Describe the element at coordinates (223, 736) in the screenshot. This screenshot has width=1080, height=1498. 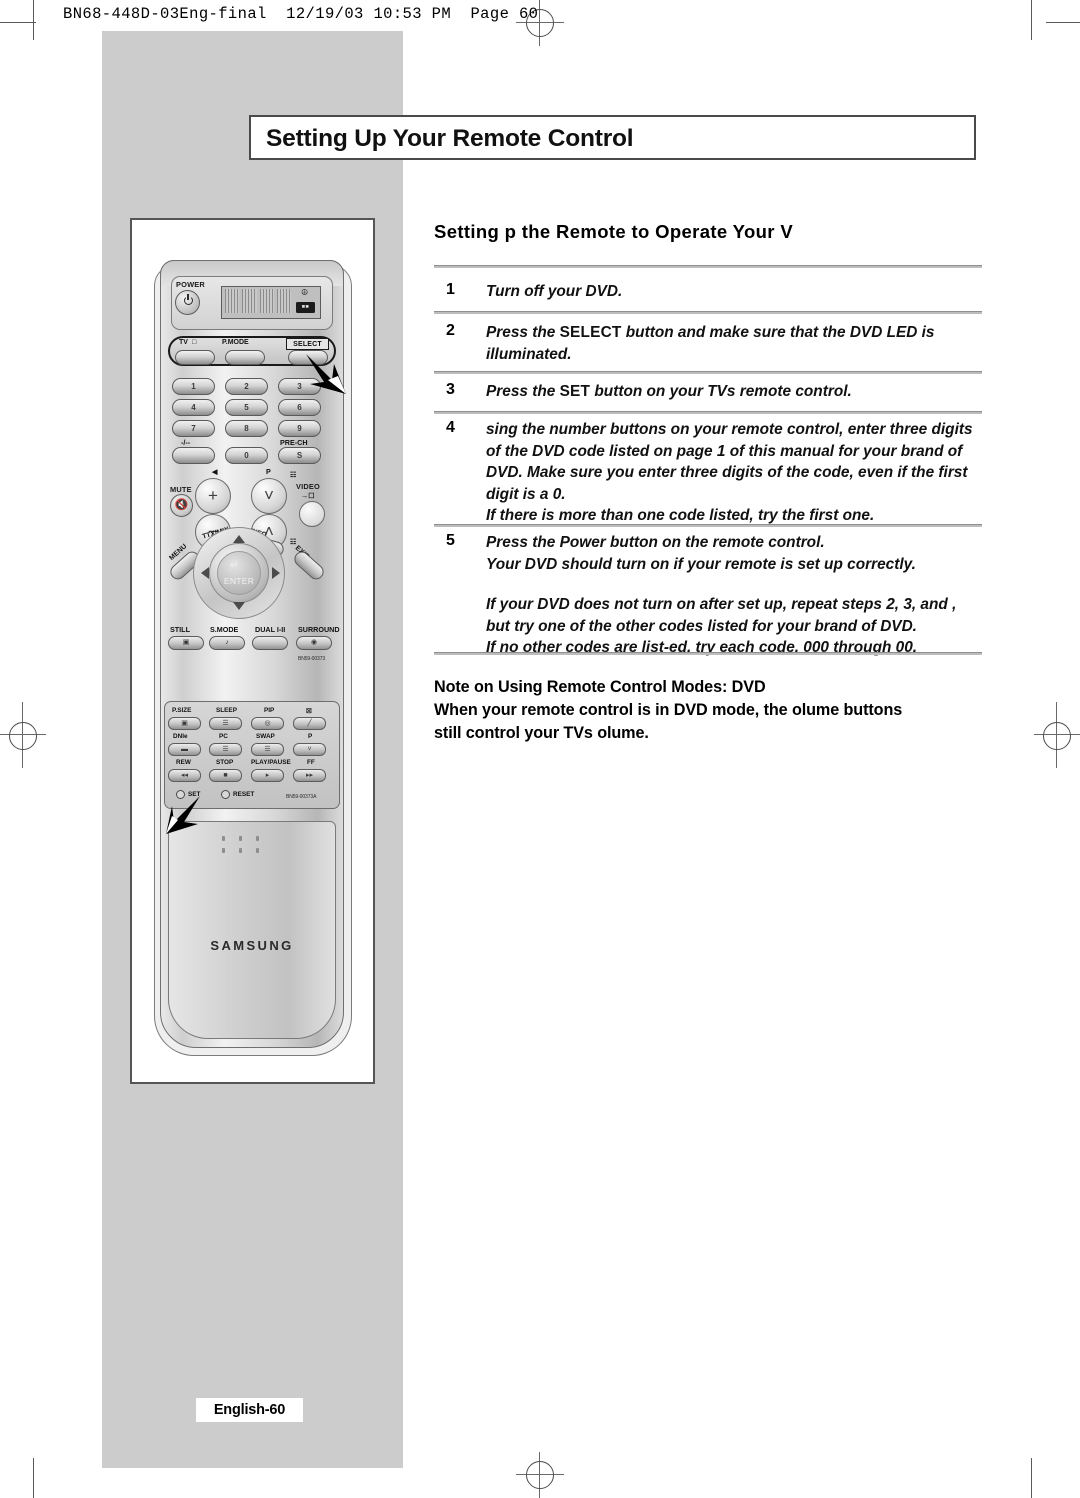
I see `pc-label: PC` at that location.